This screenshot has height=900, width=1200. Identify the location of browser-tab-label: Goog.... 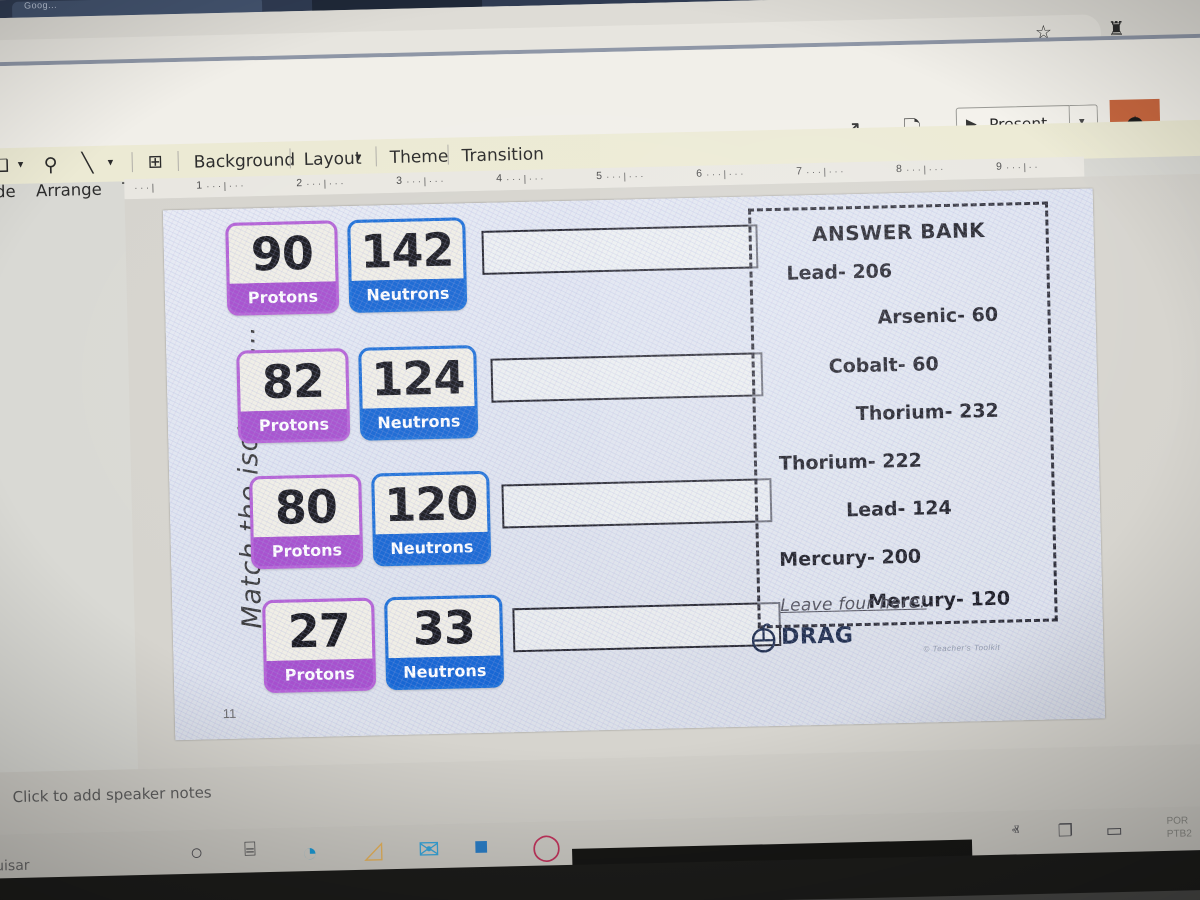
(40, 5).